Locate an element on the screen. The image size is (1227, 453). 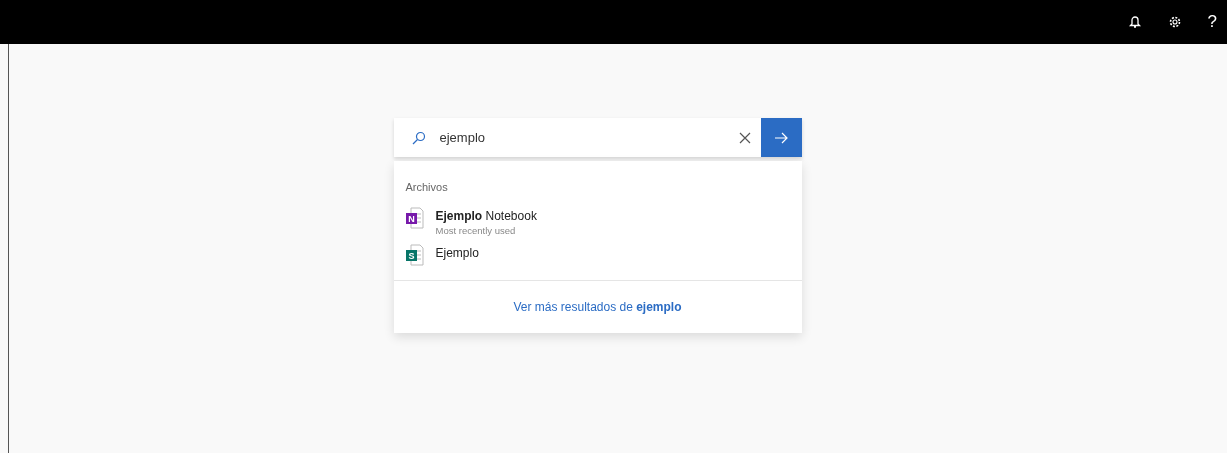
notification-icon is located at coordinates (1134, 22).